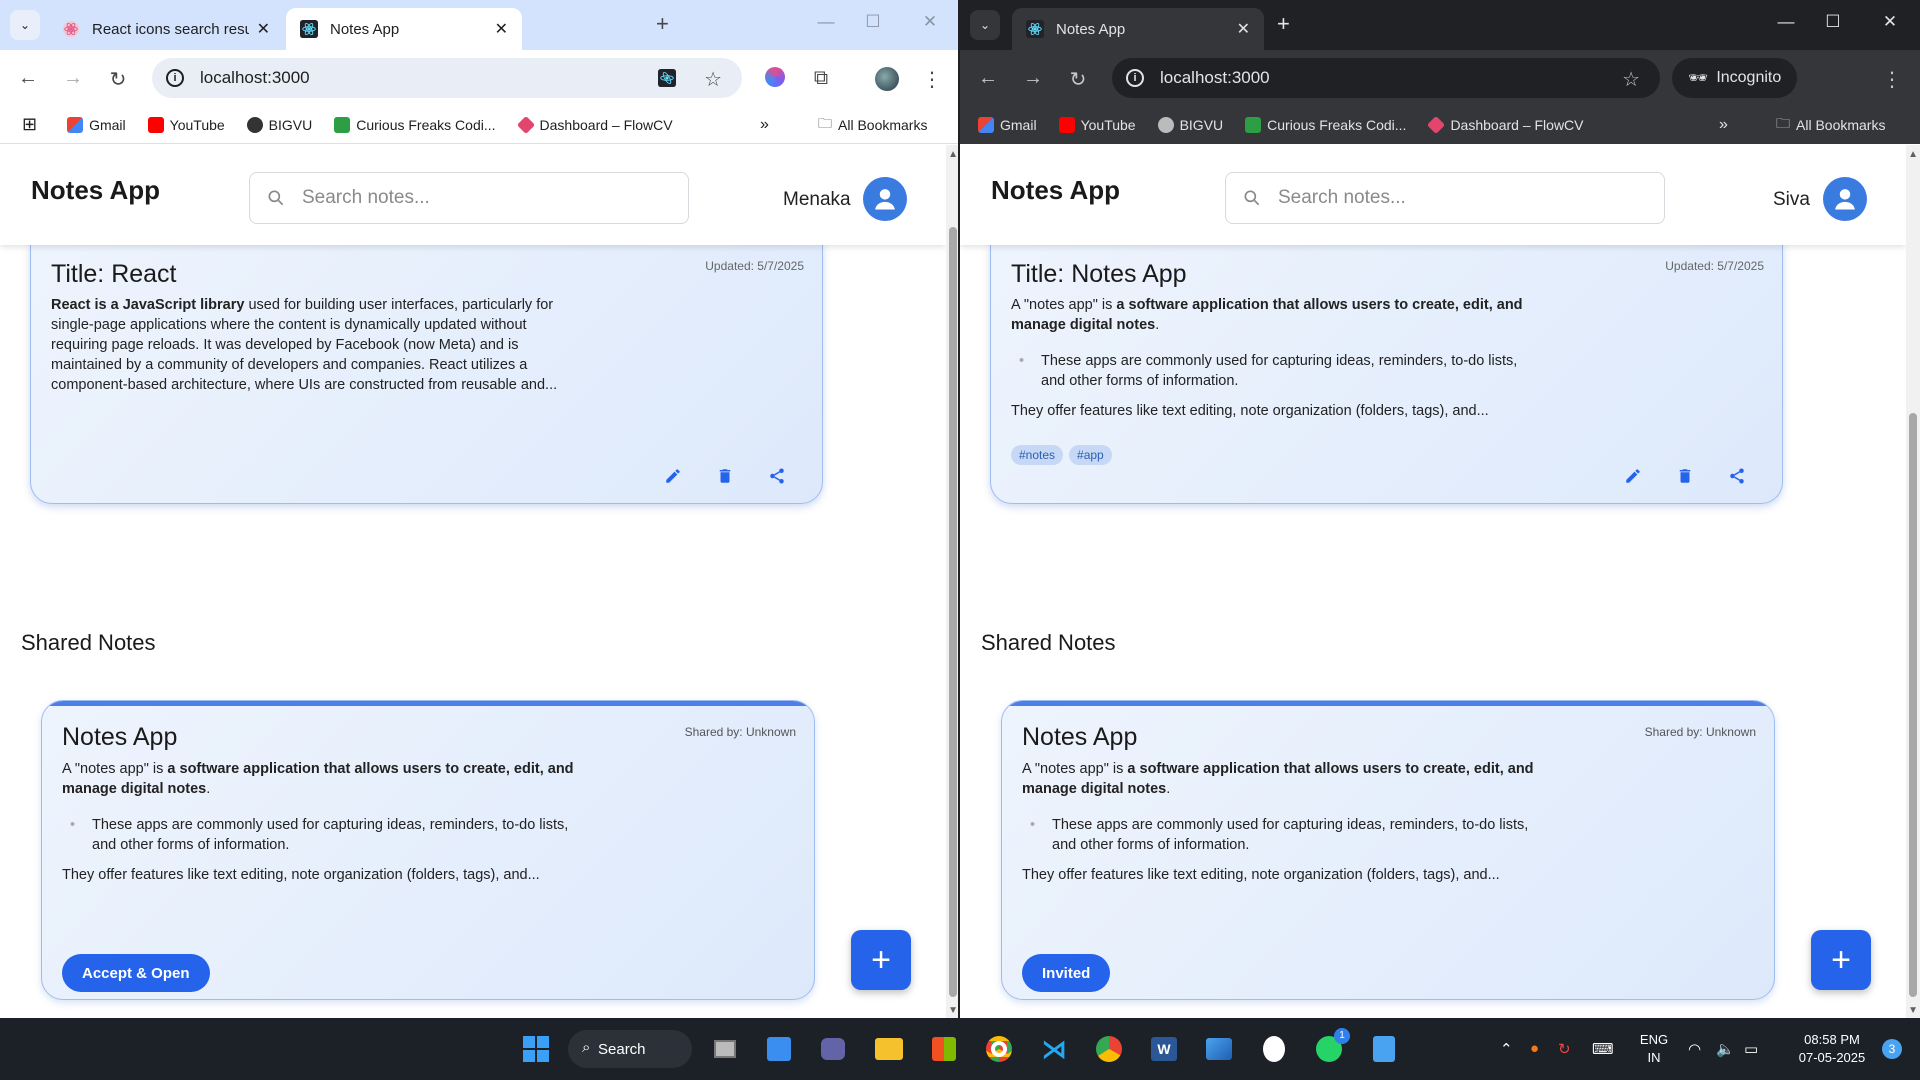 The image size is (1920, 1080). What do you see at coordinates (1037, 455) in the screenshot?
I see `tag-chip: #notes` at bounding box center [1037, 455].